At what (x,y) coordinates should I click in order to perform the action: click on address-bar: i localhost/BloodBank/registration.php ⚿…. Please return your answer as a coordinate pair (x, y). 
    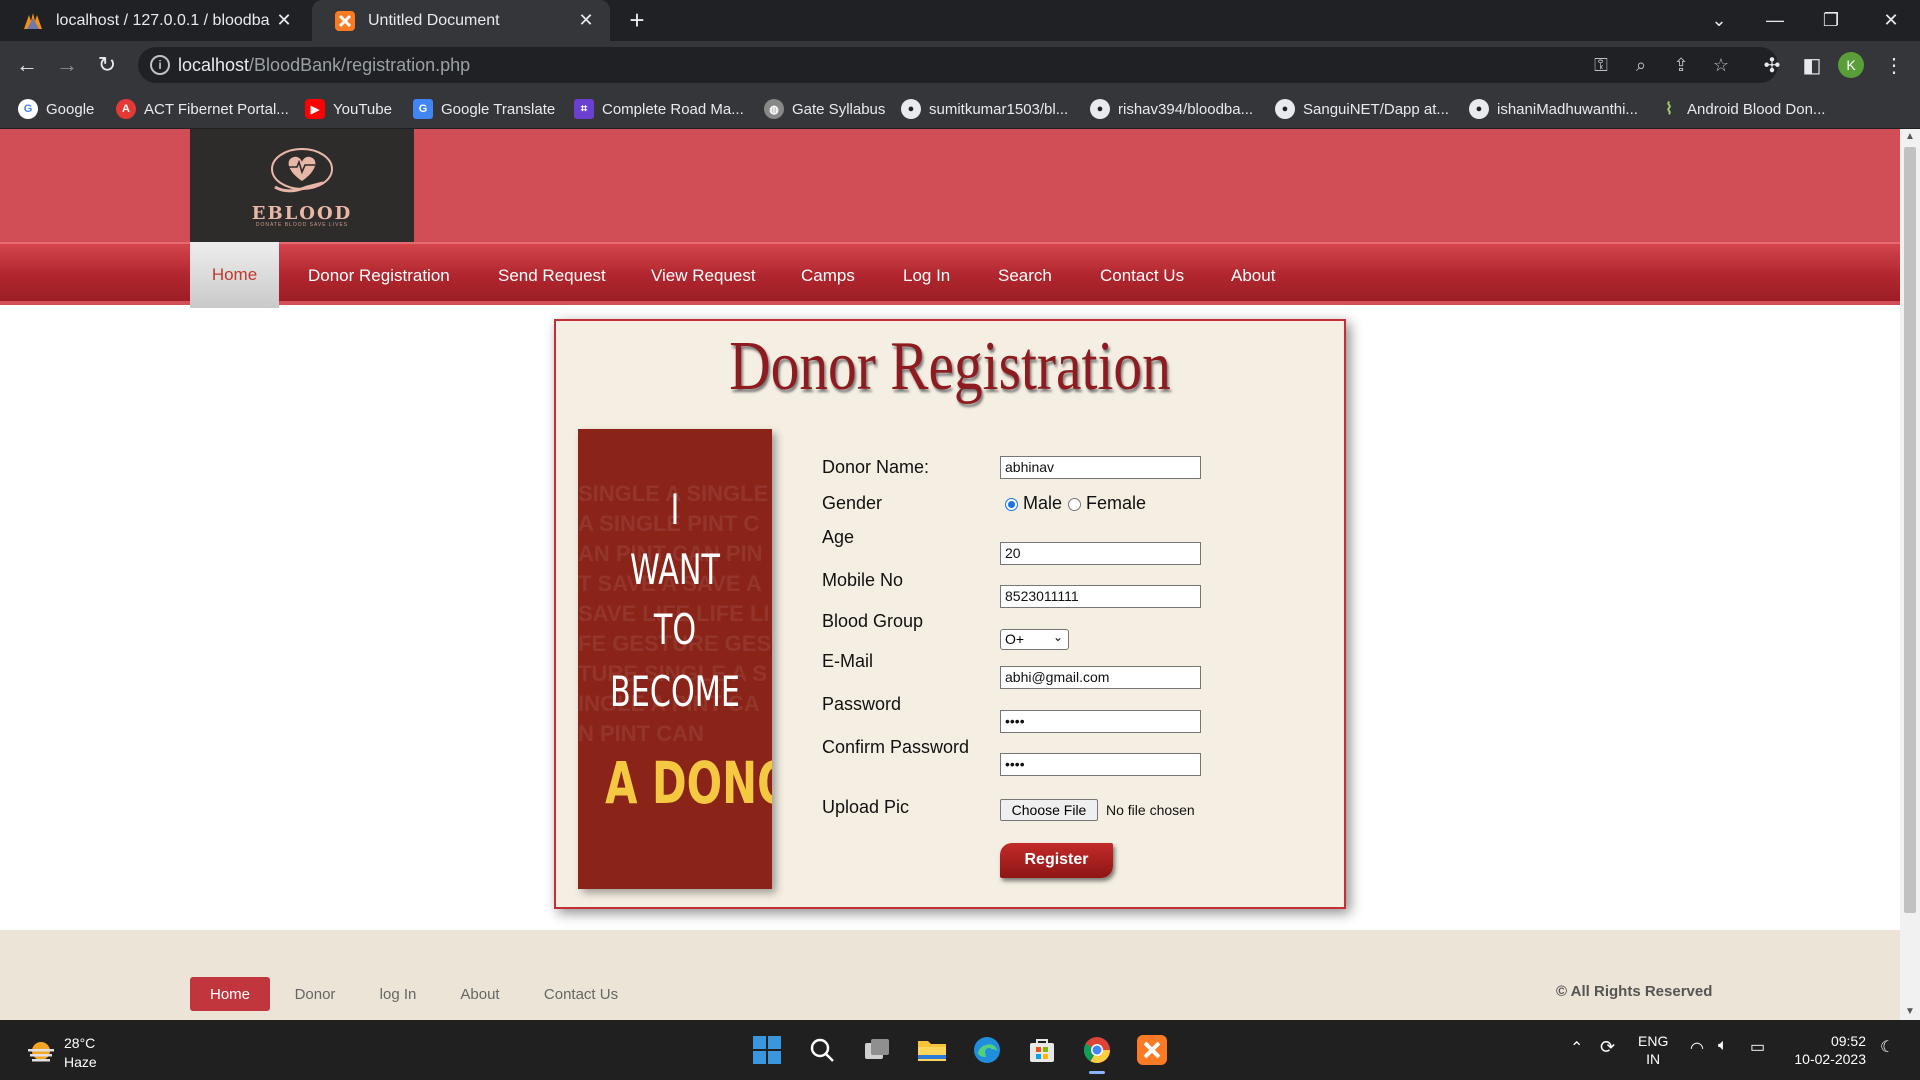
    Looking at the image, I should click on (958, 65).